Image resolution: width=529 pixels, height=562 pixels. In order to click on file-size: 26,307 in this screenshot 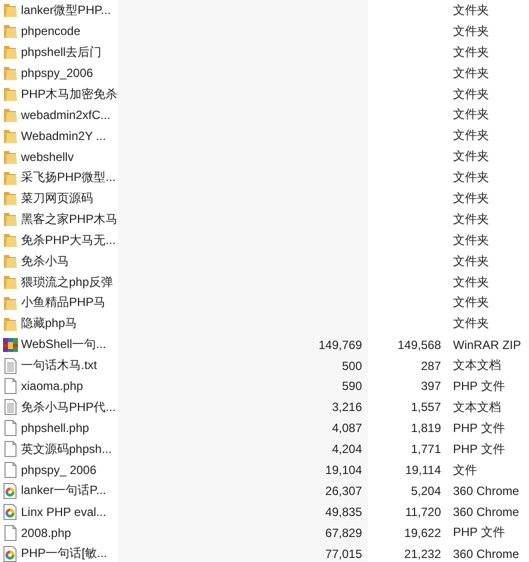, I will do `click(343, 491)`.